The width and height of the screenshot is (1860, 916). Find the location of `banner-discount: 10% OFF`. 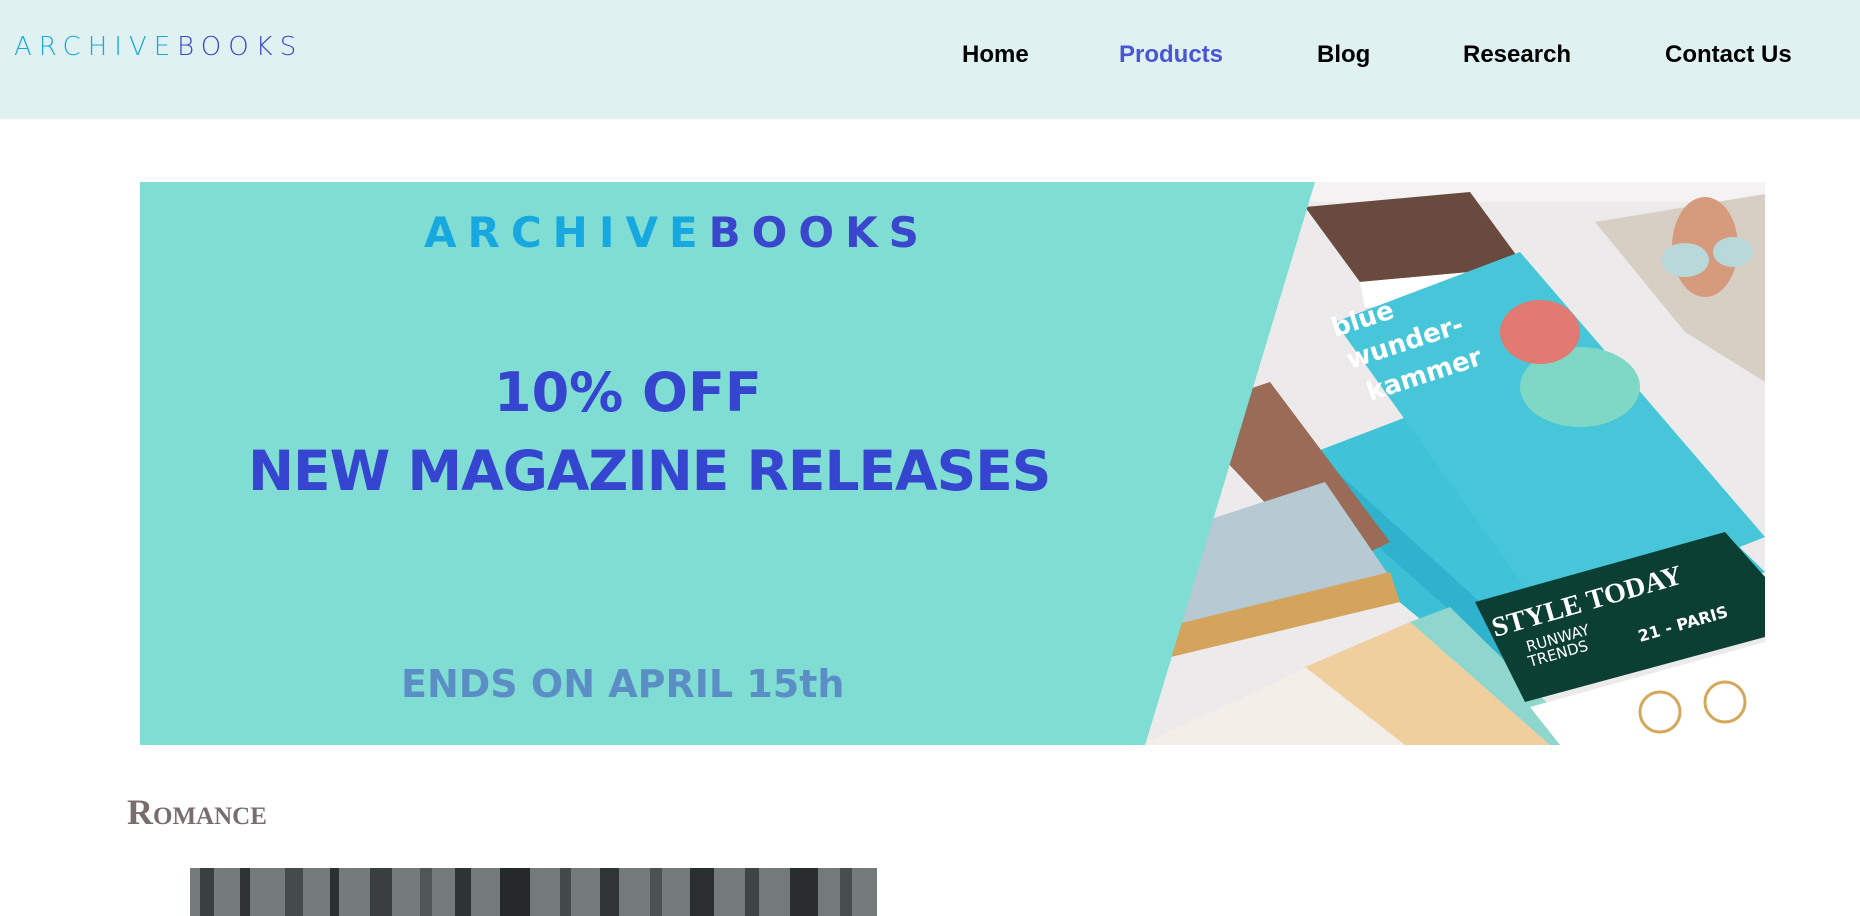

banner-discount: 10% OFF is located at coordinates (628, 392).